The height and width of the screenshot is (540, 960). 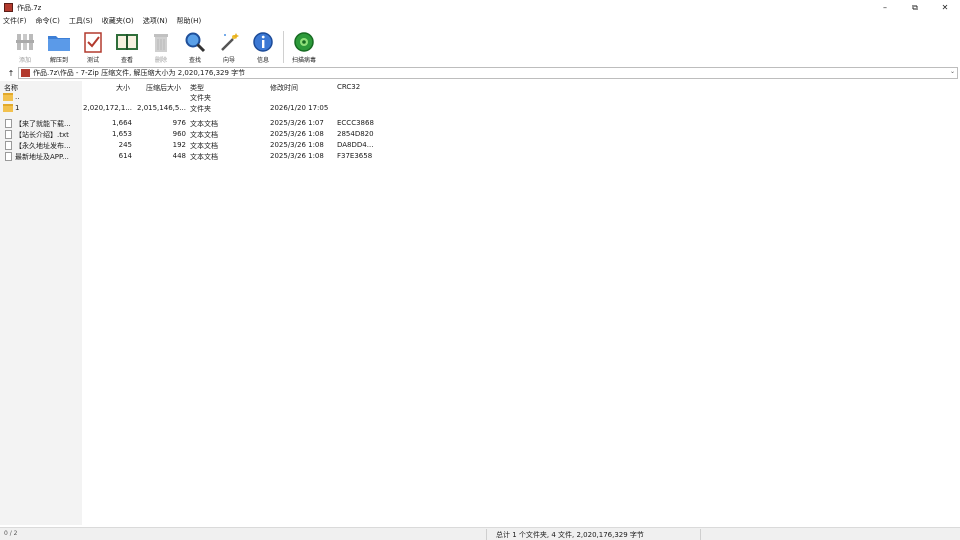 I want to click on menu-bar: 文件(F) 命令(C) 工具(S) 收藏夹(O) 选项(N) 帮助(H), so click(x=480, y=21).